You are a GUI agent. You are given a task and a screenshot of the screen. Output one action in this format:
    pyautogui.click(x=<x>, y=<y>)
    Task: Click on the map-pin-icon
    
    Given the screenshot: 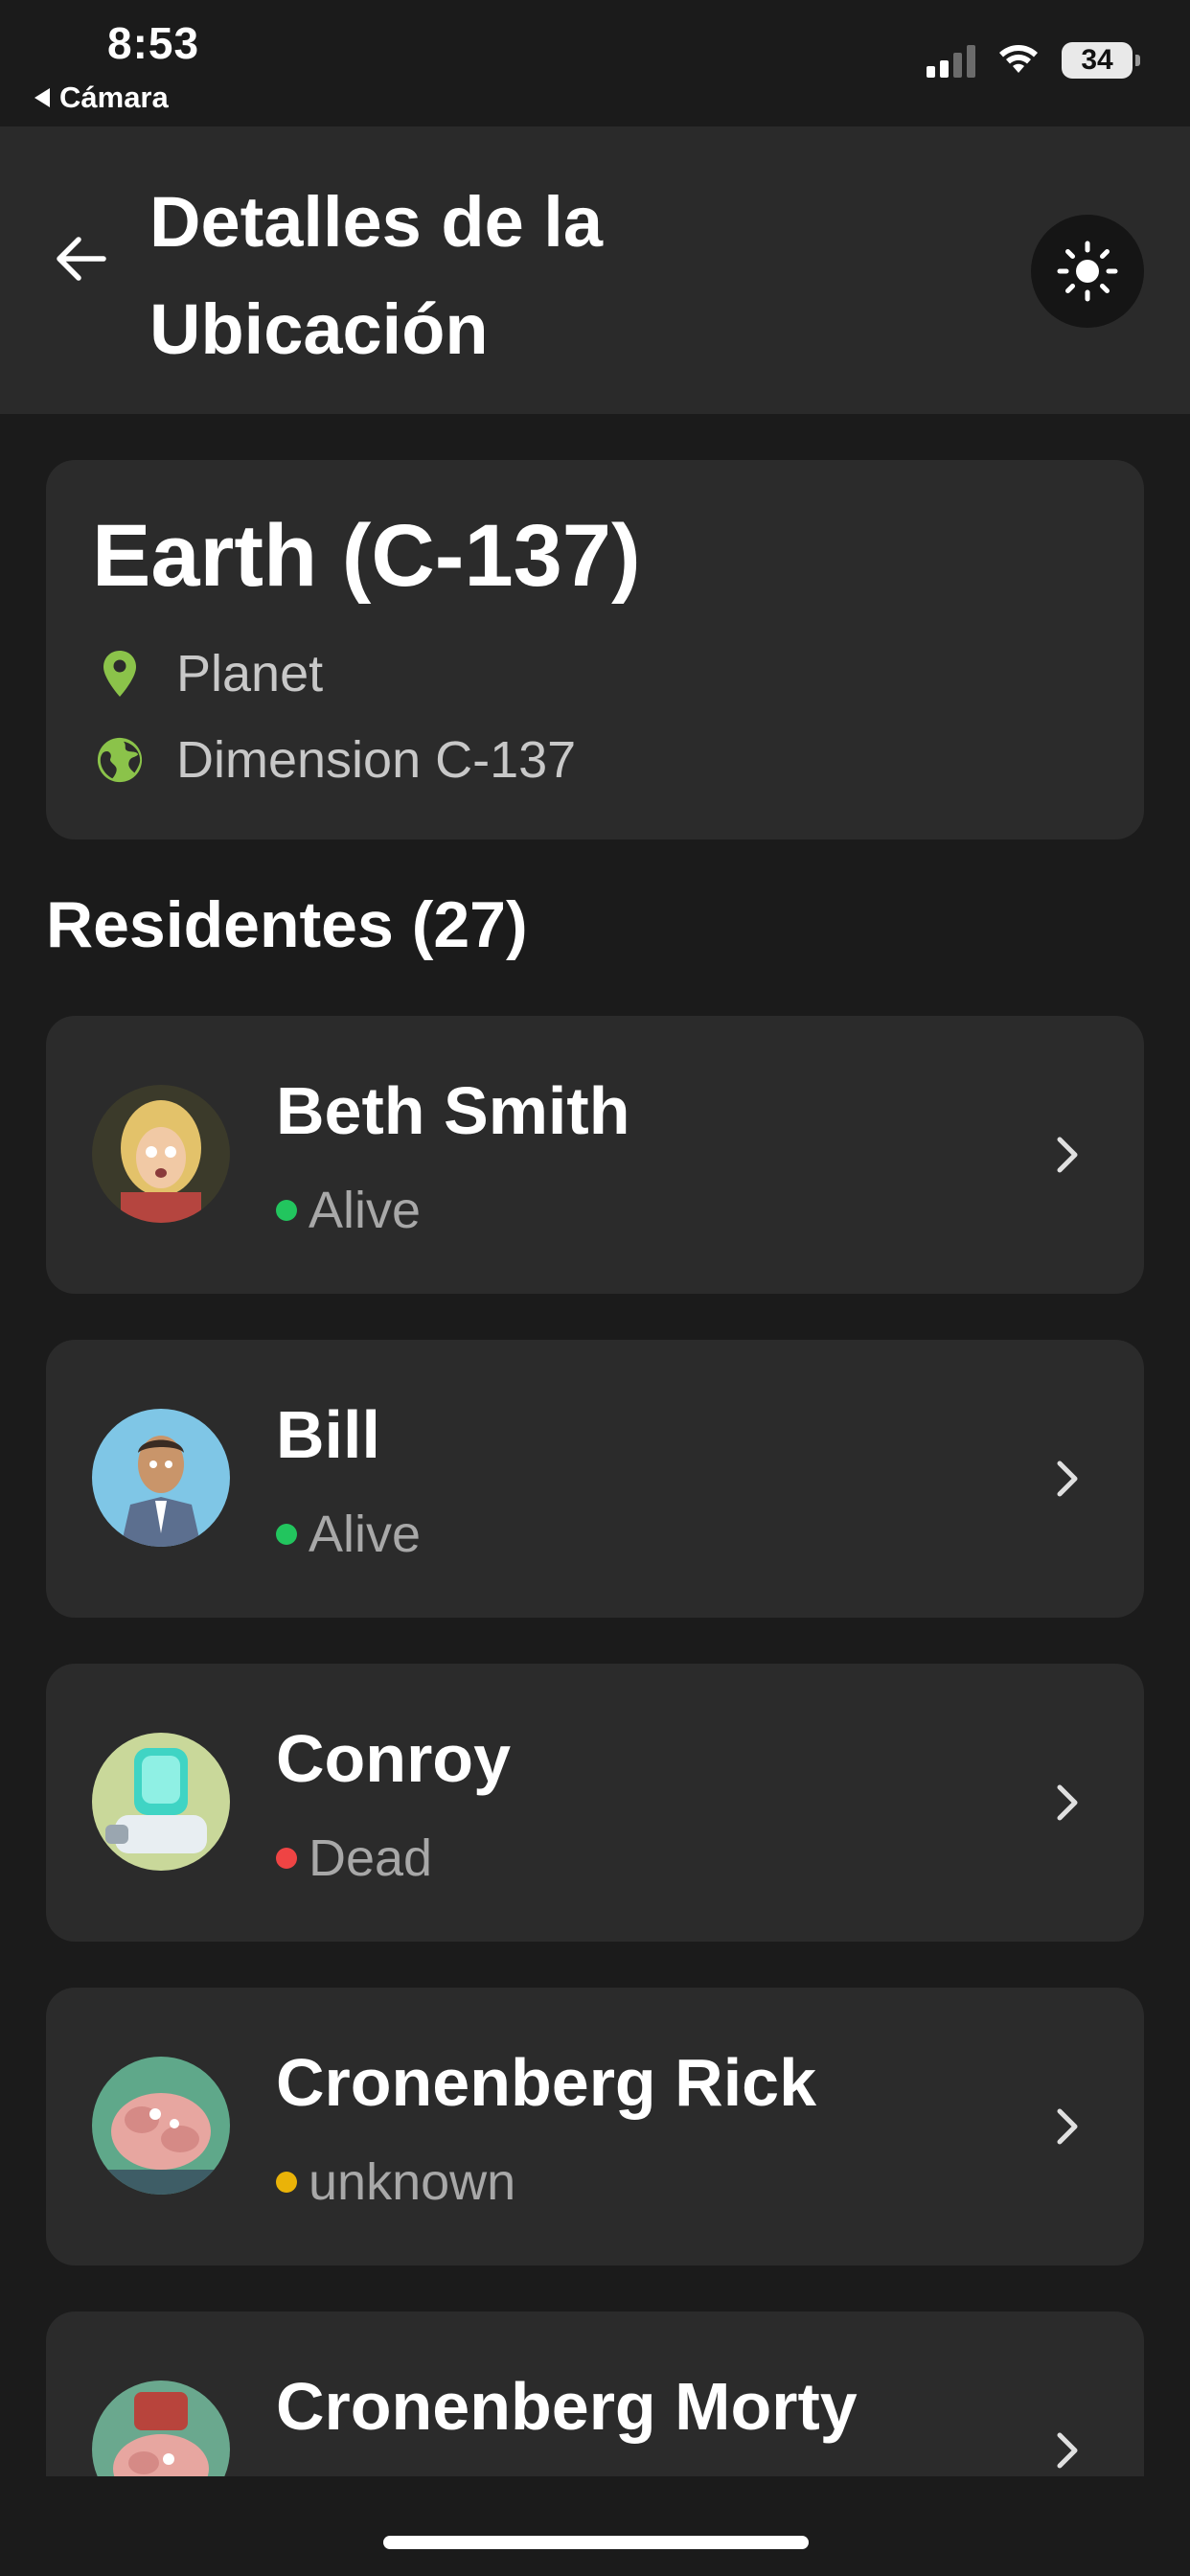 What is the action you would take?
    pyautogui.click(x=120, y=674)
    